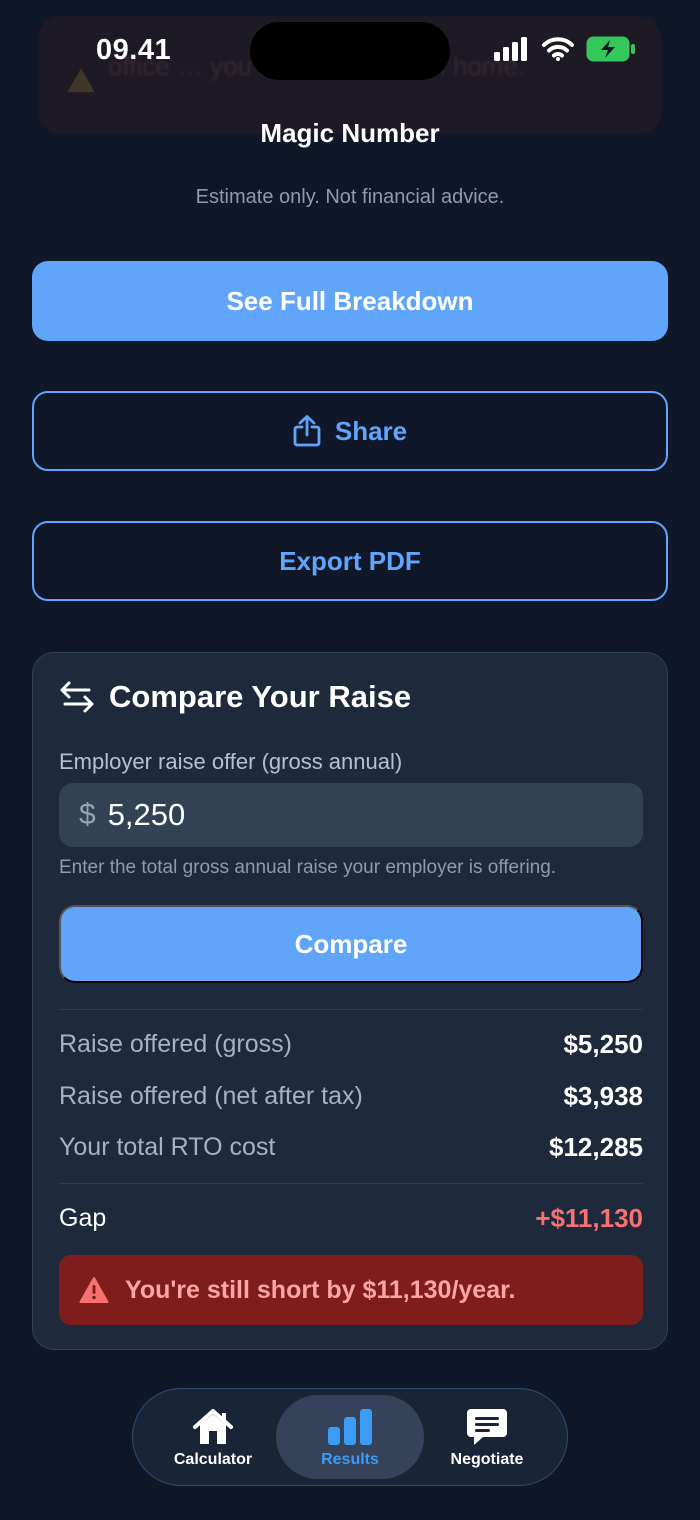 The height and width of the screenshot is (1520, 700). What do you see at coordinates (307, 431) in the screenshot?
I see `share-icon` at bounding box center [307, 431].